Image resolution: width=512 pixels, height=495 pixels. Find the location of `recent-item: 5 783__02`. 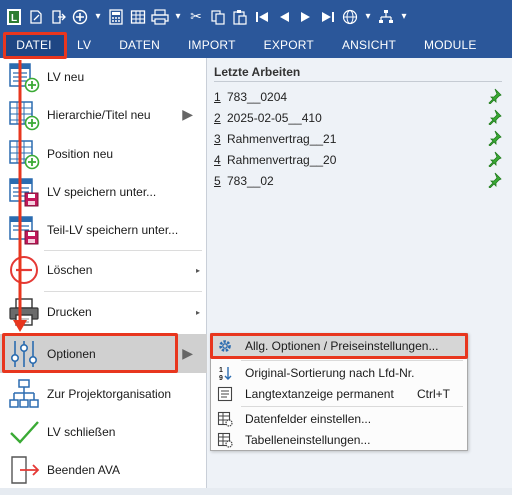

recent-item: 5 783__02 is located at coordinates (359, 180).